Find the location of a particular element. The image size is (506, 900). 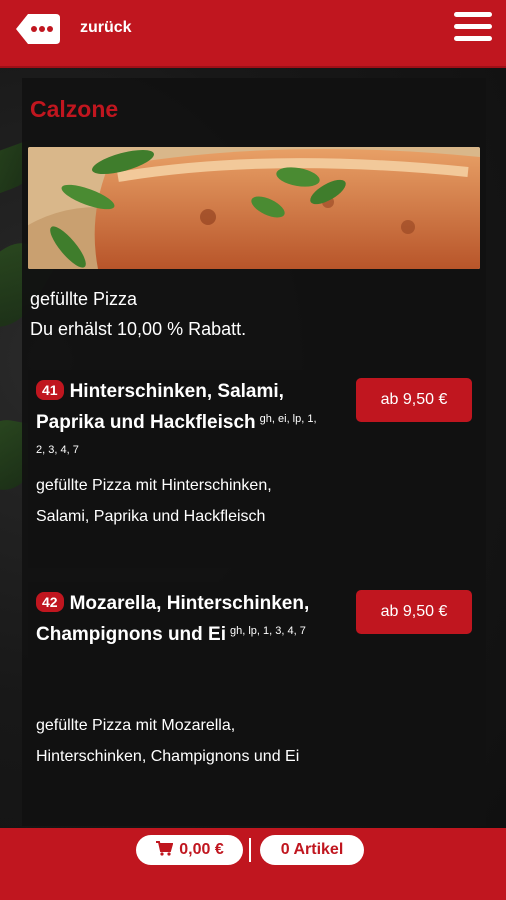

discount-note: Du erhälst 10,00 % Rabatt. is located at coordinates (138, 329).